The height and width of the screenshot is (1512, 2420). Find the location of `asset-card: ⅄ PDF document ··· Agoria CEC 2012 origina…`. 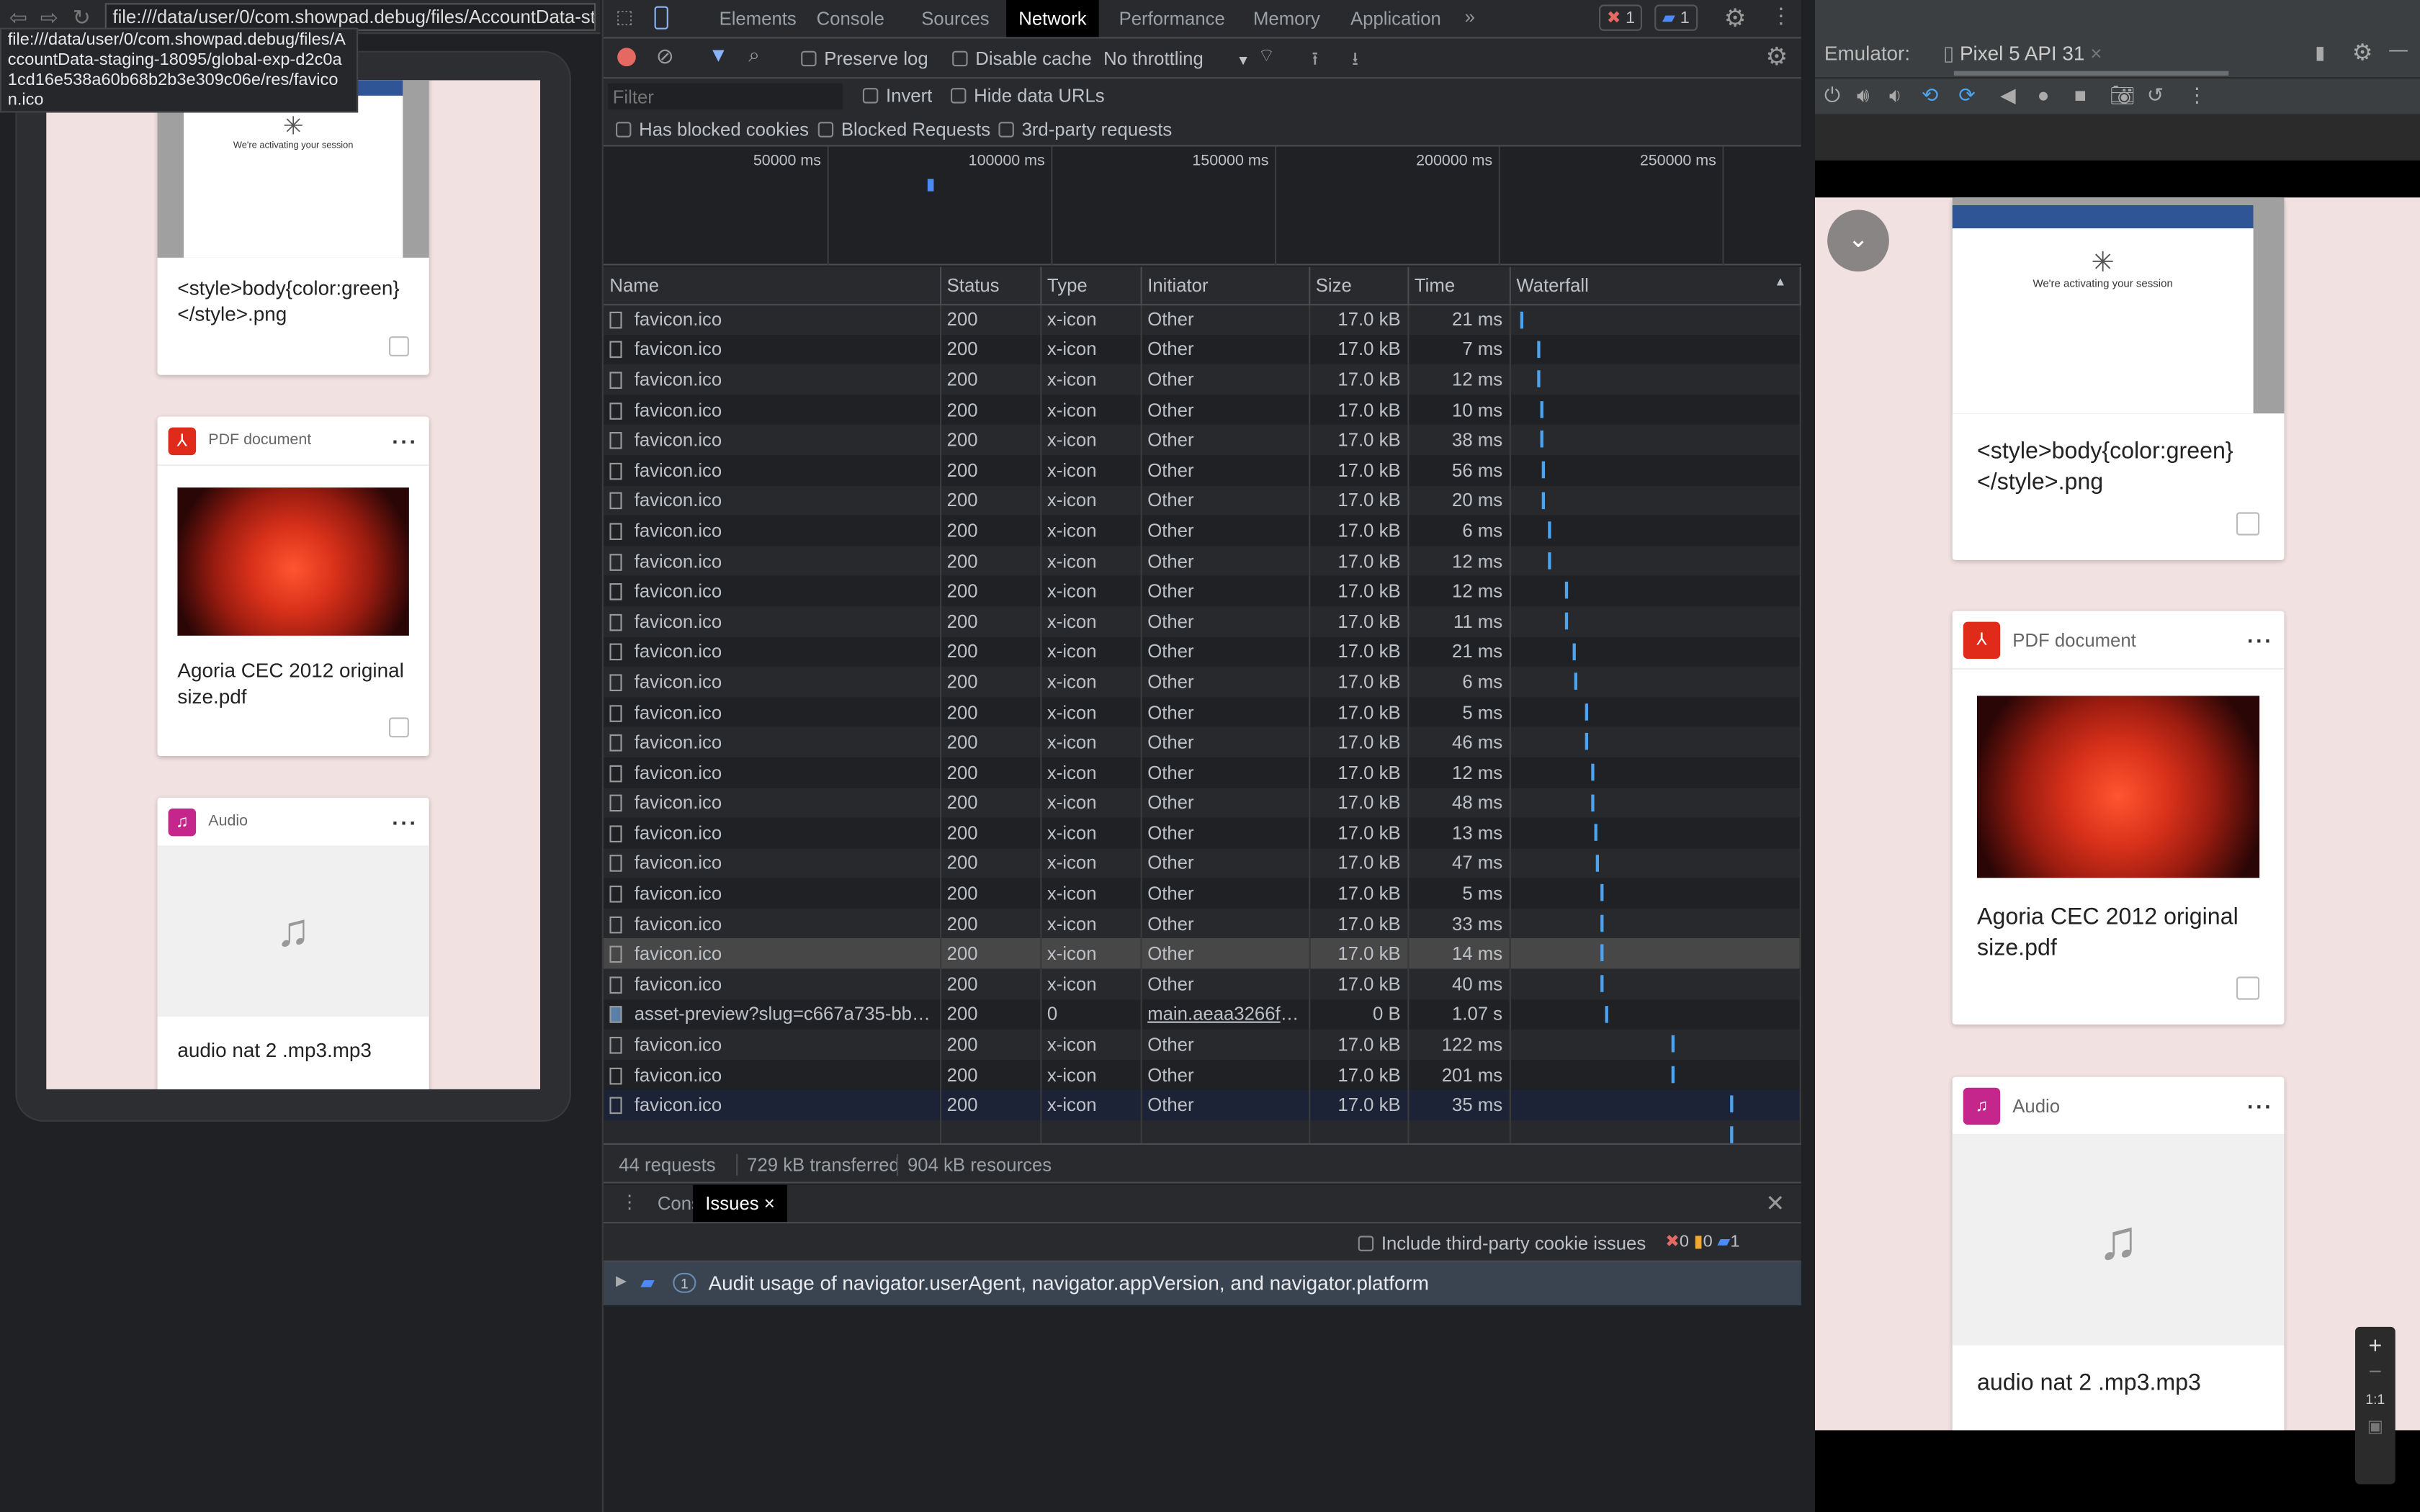

asset-card: ⅄ PDF document ··· Agoria CEC 2012 origina… is located at coordinates (293, 586).